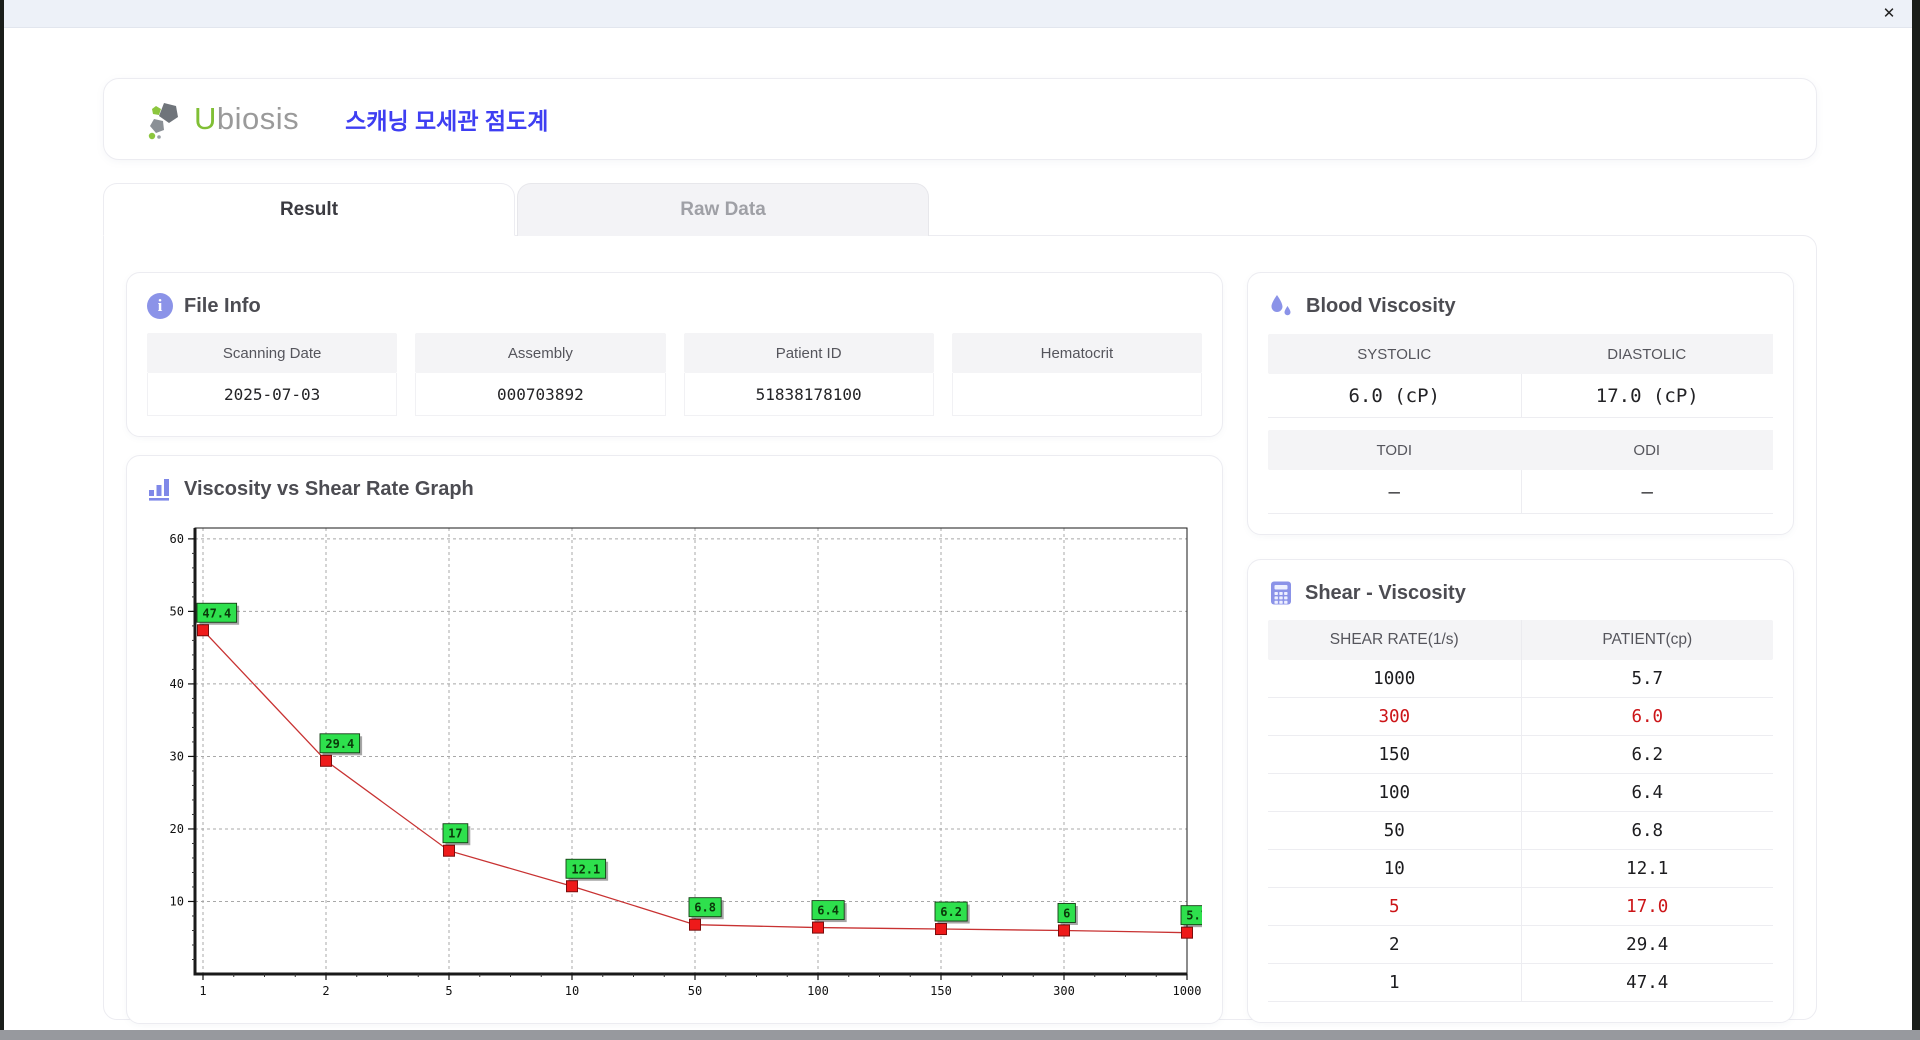 Image resolution: width=1920 pixels, height=1040 pixels. What do you see at coordinates (1187, 991) in the screenshot?
I see `svg-text: 1000` at bounding box center [1187, 991].